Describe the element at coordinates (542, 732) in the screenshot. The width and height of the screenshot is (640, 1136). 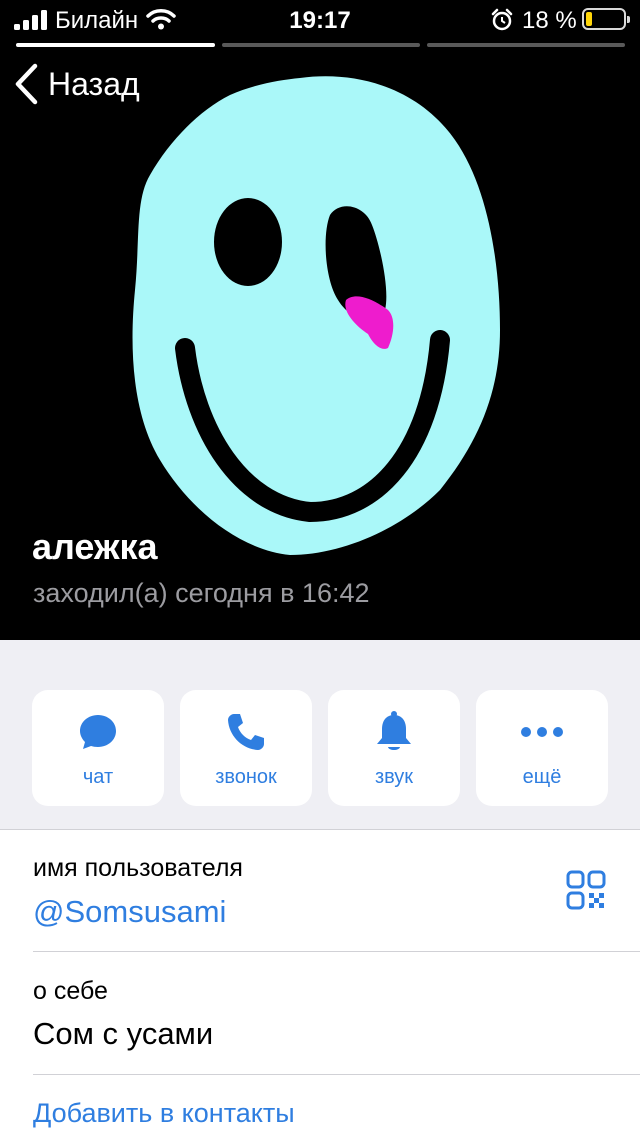
I see `more-dots-icon` at that location.